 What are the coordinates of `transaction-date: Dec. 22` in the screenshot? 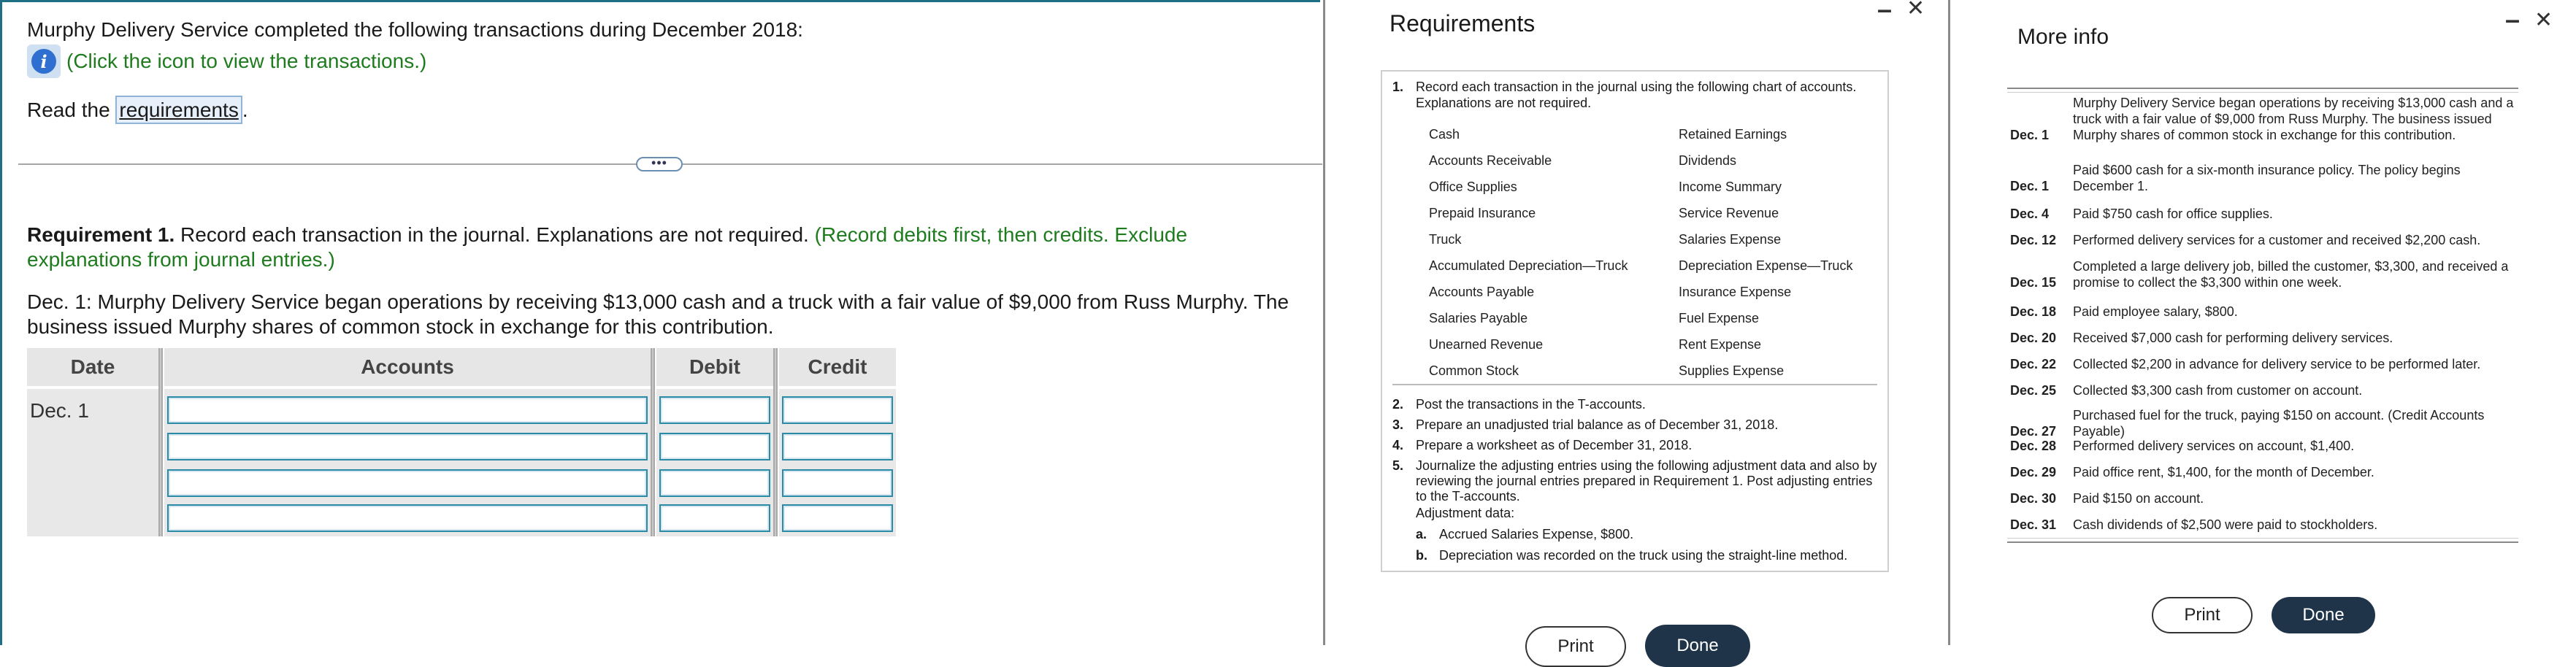 It's located at (2033, 364).